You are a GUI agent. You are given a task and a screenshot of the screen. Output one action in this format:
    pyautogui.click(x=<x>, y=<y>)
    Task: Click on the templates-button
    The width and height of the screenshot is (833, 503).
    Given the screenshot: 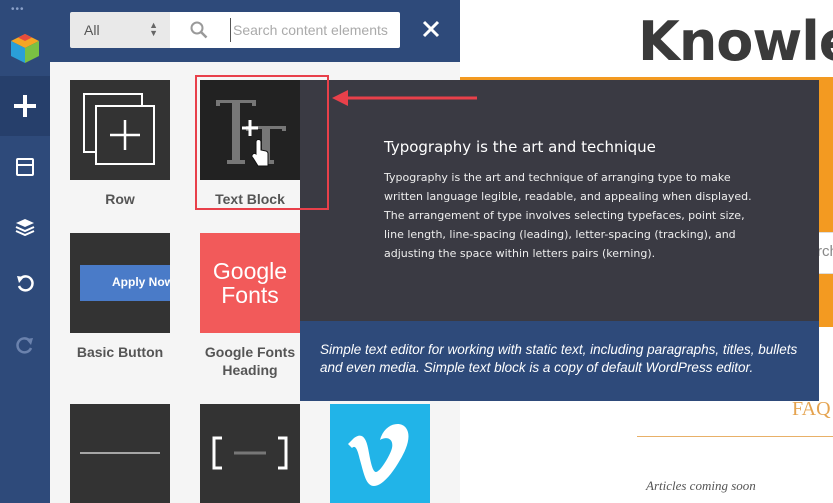 What is the action you would take?
    pyautogui.click(x=25, y=167)
    